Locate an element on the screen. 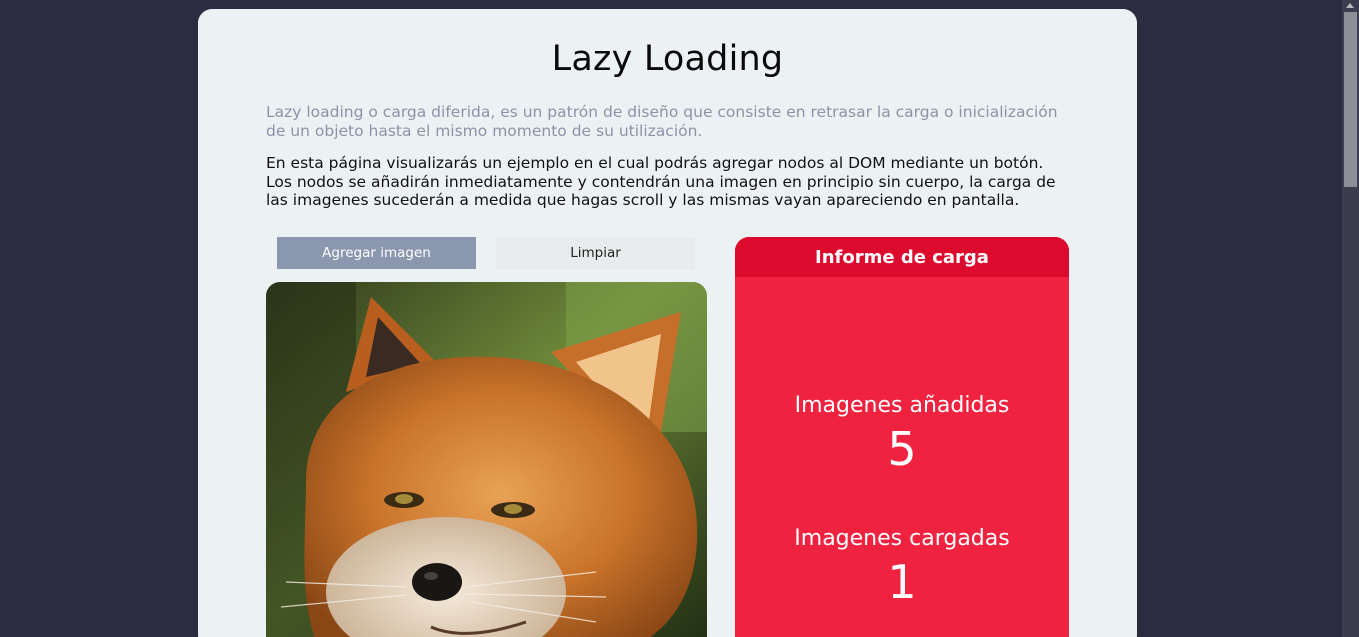 This screenshot has width=1359, height=637. images-added-label: Imagenes añadidas is located at coordinates (902, 405).